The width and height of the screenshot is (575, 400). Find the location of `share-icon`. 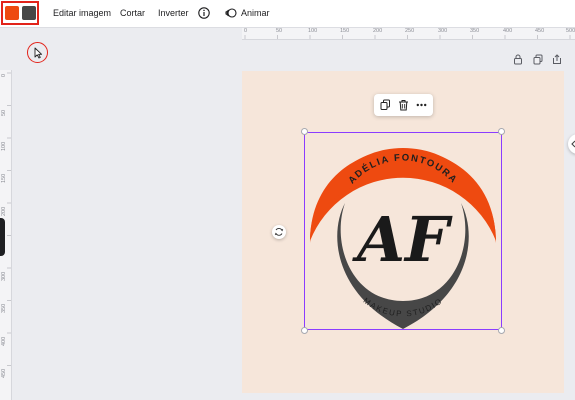

share-icon is located at coordinates (557, 59).